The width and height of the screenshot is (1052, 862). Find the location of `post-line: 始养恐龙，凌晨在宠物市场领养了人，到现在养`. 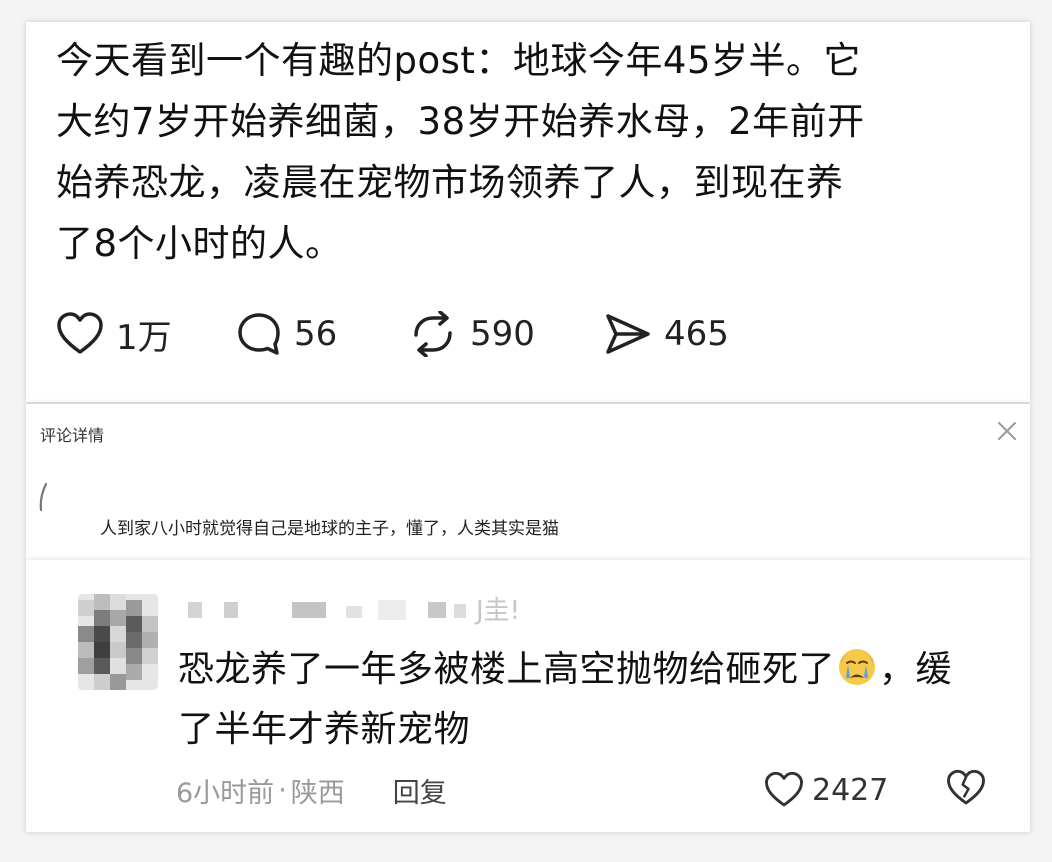

post-line: 始养恐龙，凌晨在宠物市场领养了人，到现在养 is located at coordinates (450, 182).